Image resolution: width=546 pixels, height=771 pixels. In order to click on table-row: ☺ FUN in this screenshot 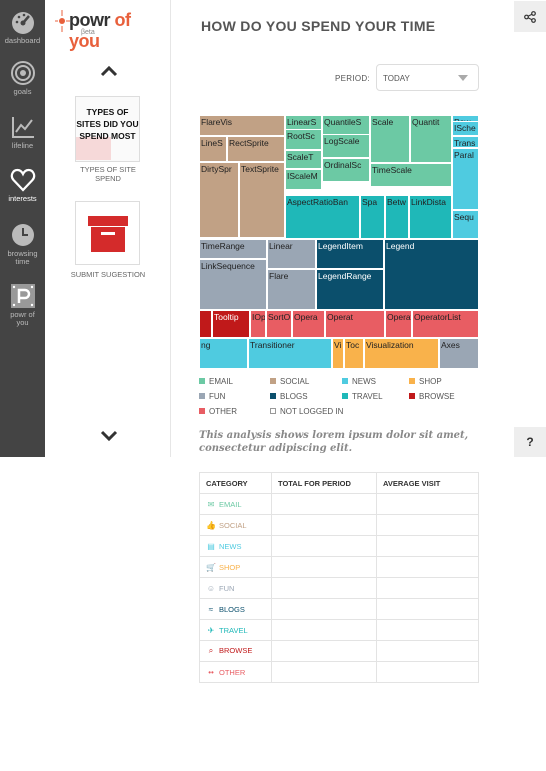, I will do `click(339, 588)`.